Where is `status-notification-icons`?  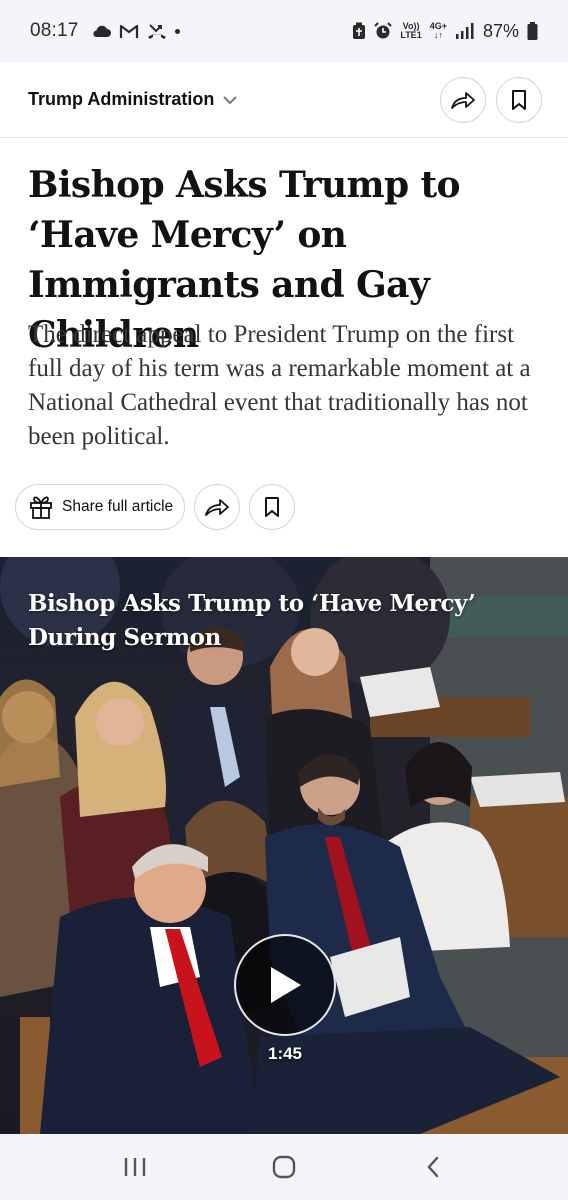
status-notification-icons is located at coordinates (135, 31).